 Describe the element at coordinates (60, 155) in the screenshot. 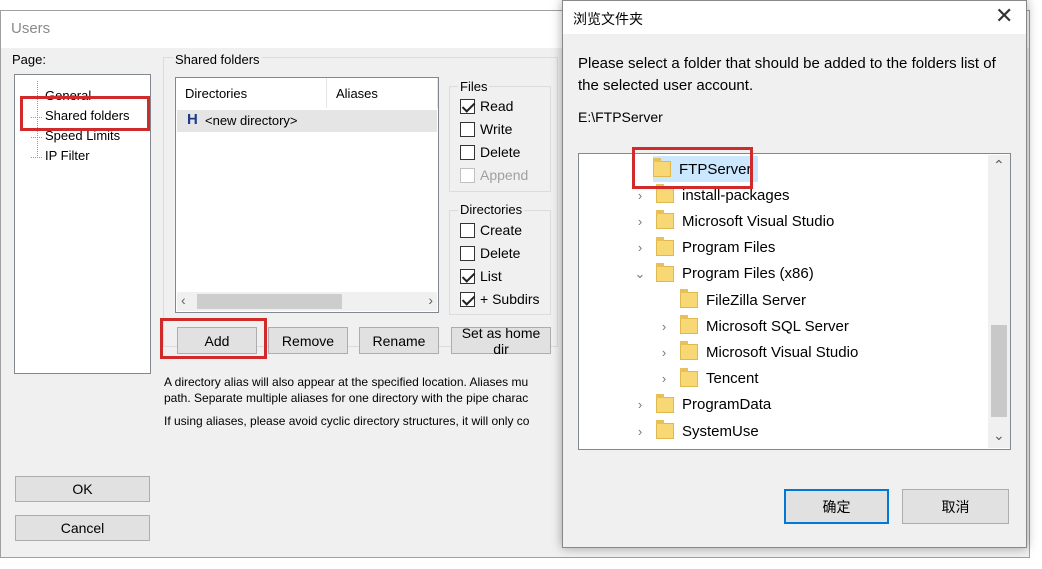

I see `page-item-ip-filter: IP Filter` at that location.